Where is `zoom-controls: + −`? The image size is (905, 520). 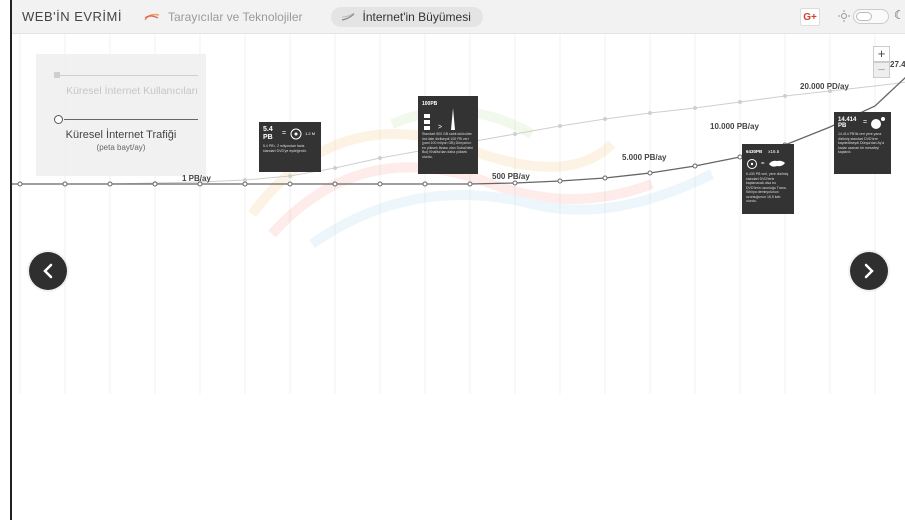 zoom-controls: + − is located at coordinates (881, 62).